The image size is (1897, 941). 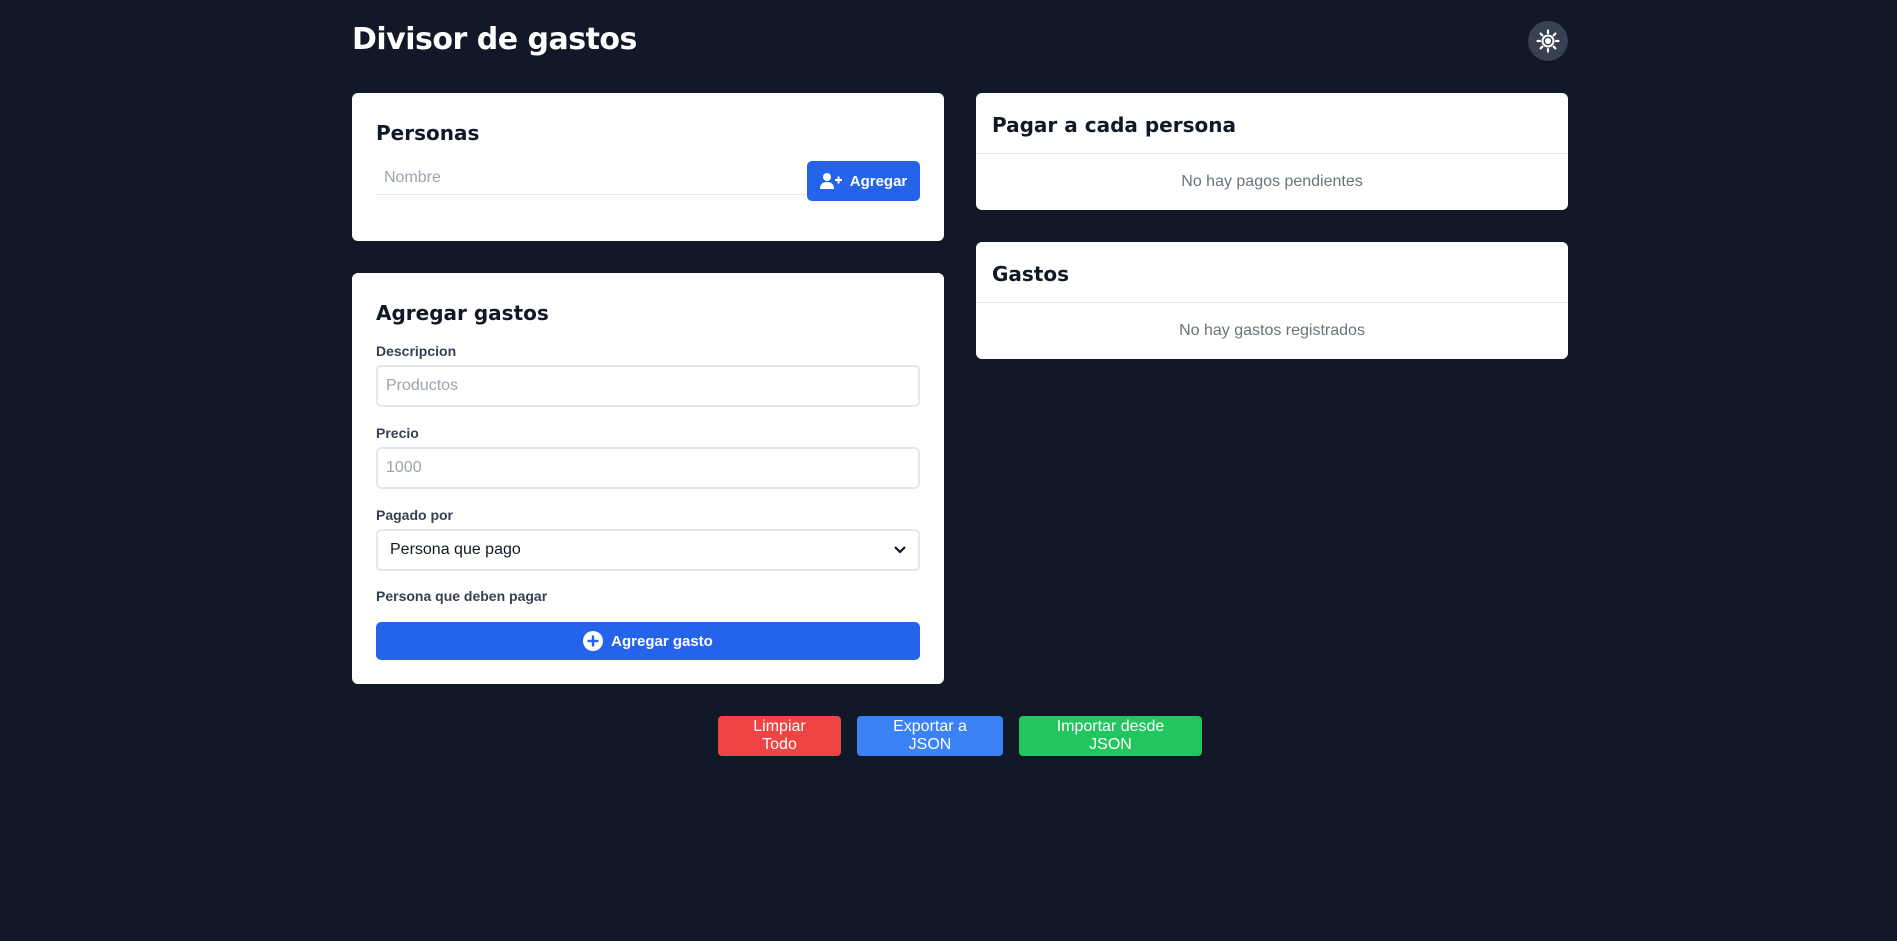 I want to click on price-input, so click(x=648, y=468).